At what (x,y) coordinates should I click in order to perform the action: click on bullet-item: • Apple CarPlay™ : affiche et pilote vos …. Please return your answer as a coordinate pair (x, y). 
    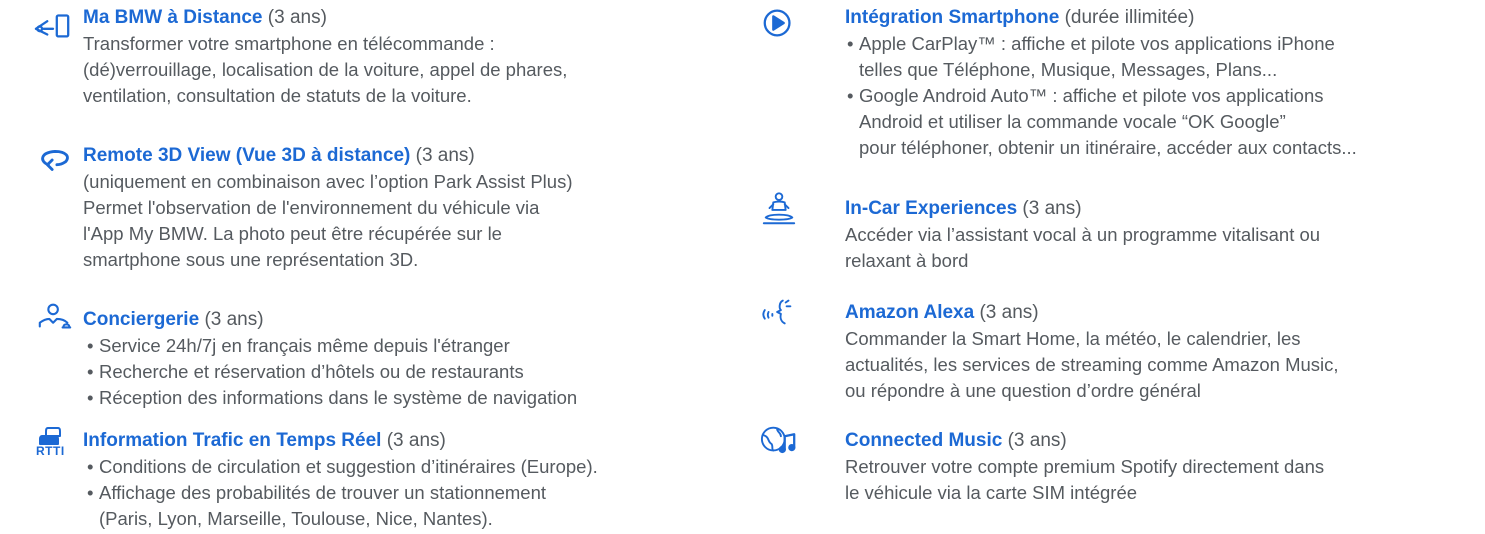
    Looking at the image, I should click on (1091, 43).